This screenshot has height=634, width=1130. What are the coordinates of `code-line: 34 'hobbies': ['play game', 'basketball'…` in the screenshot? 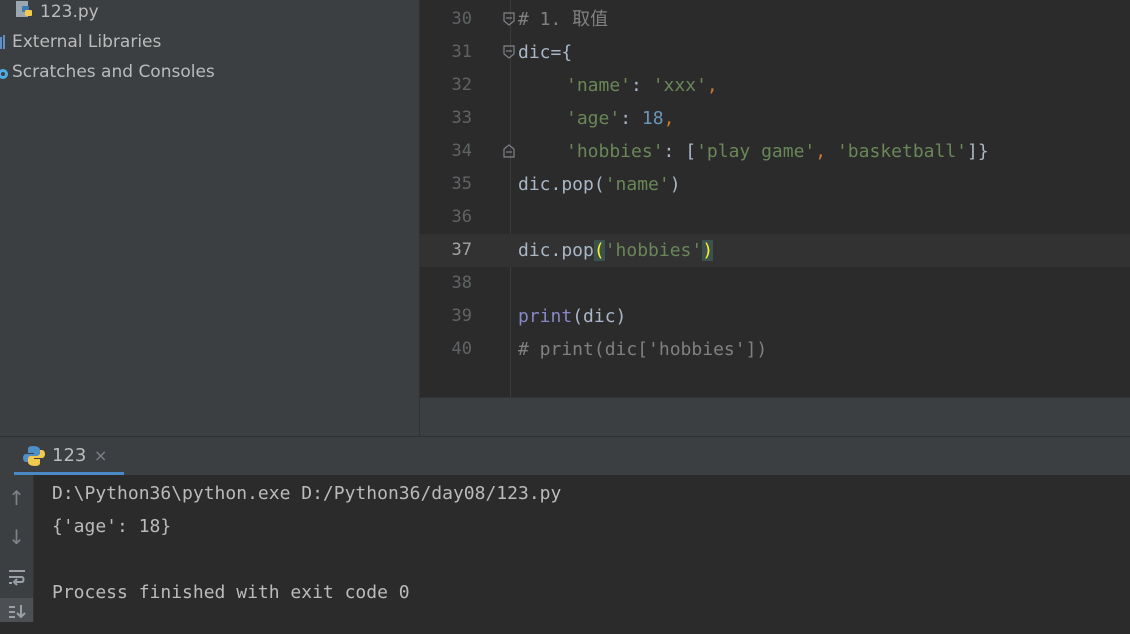 It's located at (775, 151).